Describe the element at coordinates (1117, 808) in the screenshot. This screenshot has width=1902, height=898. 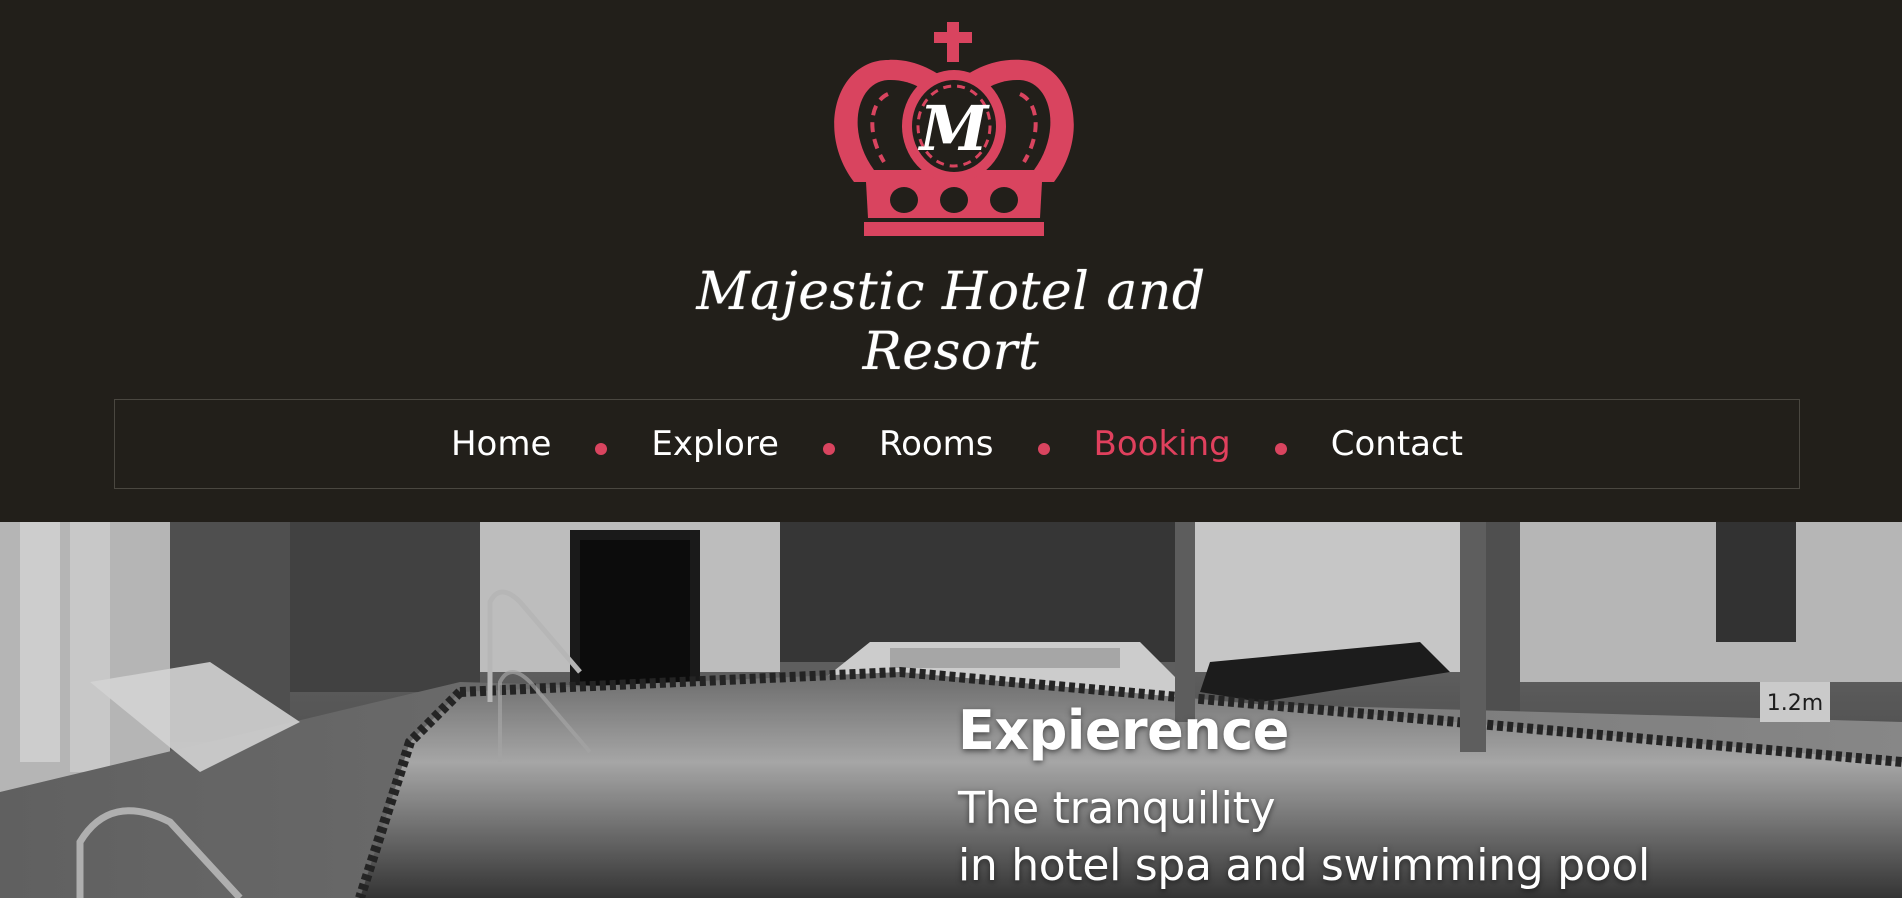
I see `hero-line-1: The tranquility` at that location.